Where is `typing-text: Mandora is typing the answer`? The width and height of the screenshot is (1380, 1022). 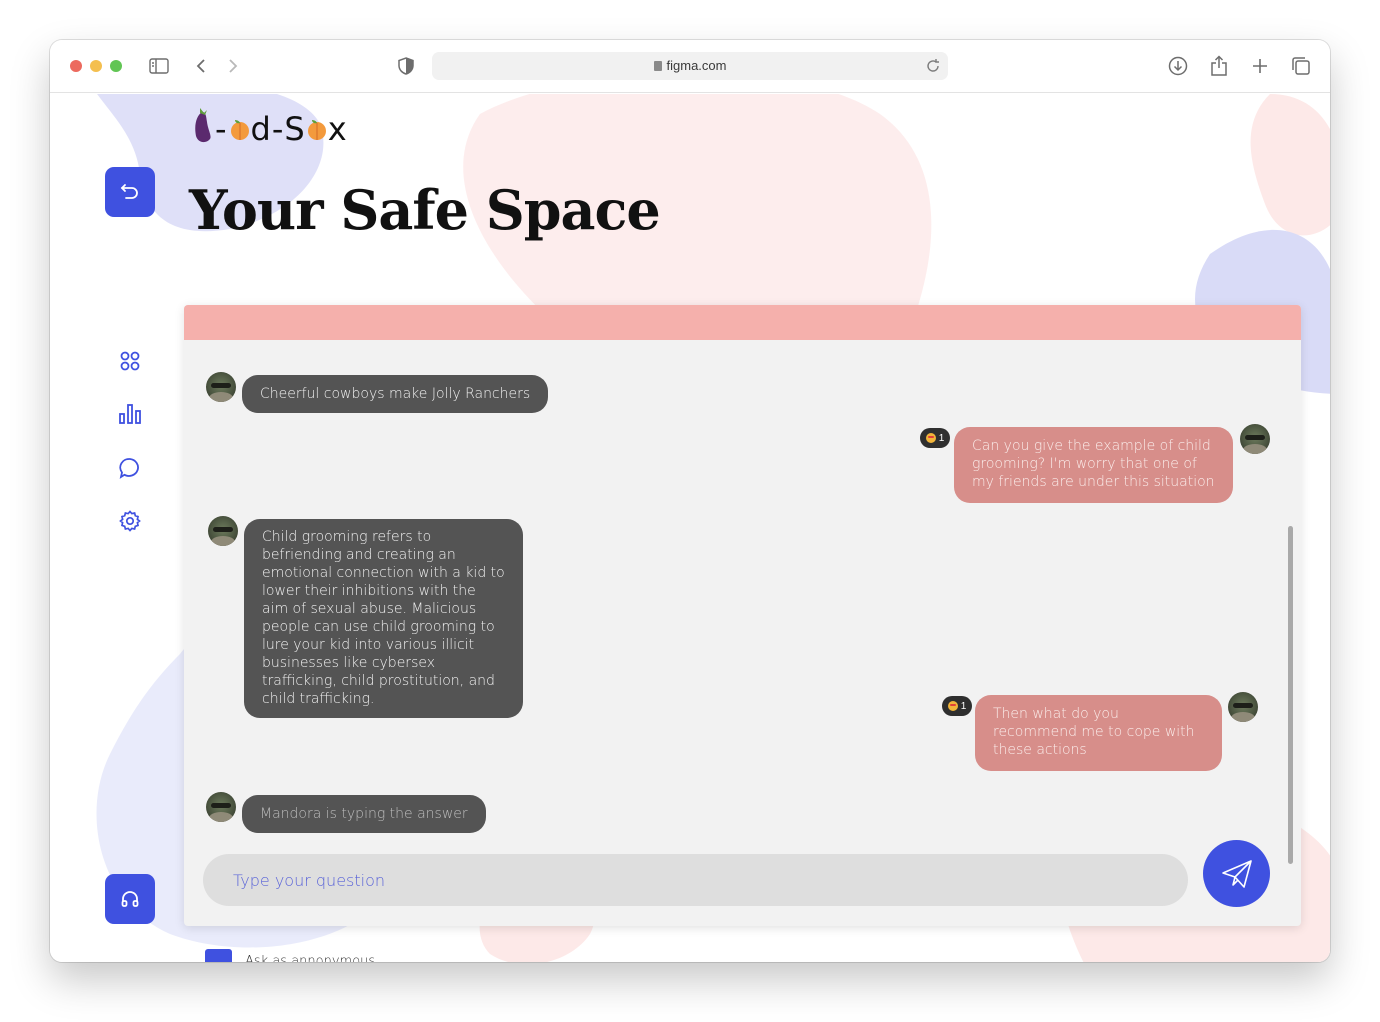 typing-text: Mandora is typing the answer is located at coordinates (364, 814).